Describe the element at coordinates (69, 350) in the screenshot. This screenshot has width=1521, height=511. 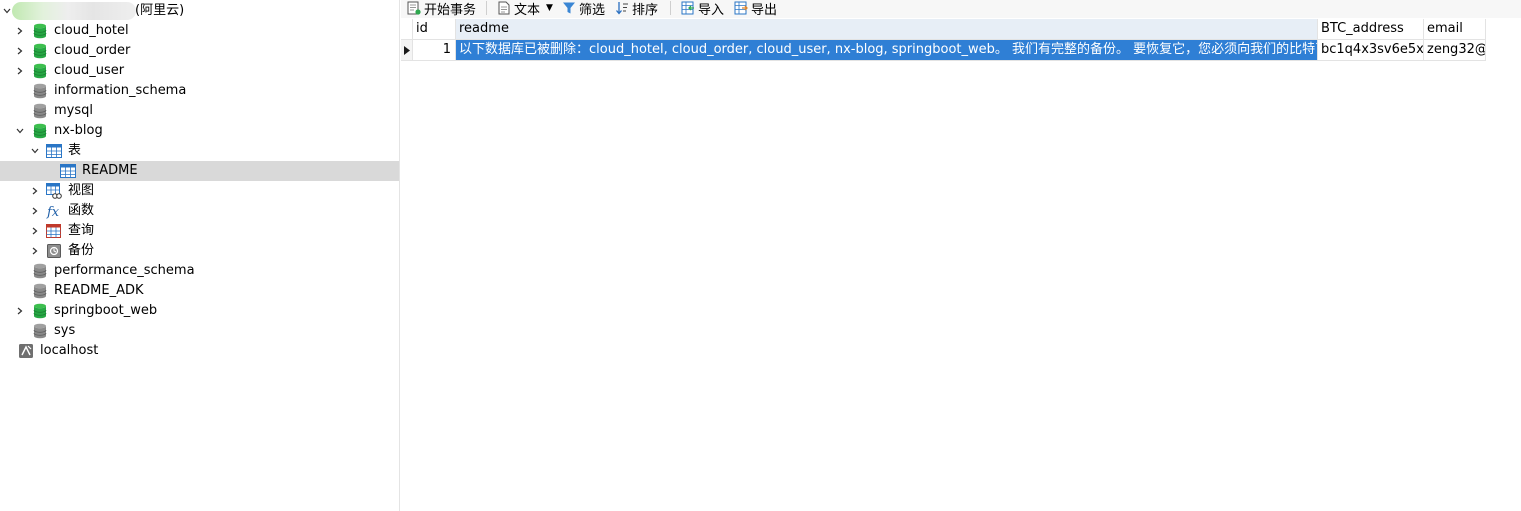
I see `connection-label: localhost` at that location.